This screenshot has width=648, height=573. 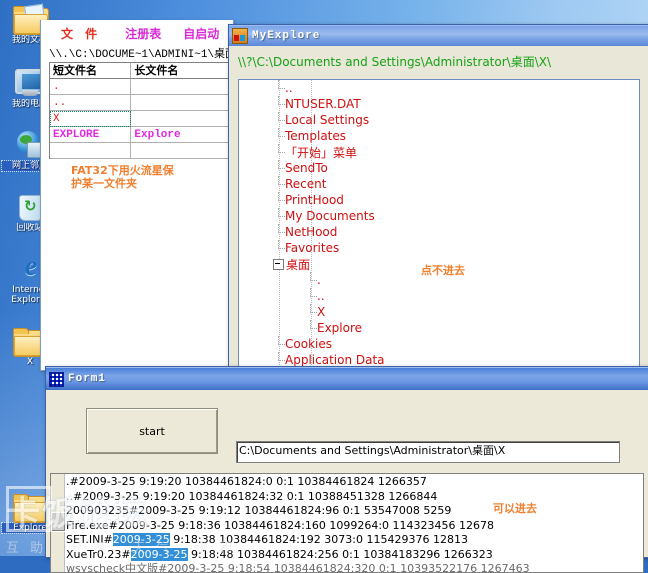 I want to click on log-scrollbar, so click(x=58, y=523).